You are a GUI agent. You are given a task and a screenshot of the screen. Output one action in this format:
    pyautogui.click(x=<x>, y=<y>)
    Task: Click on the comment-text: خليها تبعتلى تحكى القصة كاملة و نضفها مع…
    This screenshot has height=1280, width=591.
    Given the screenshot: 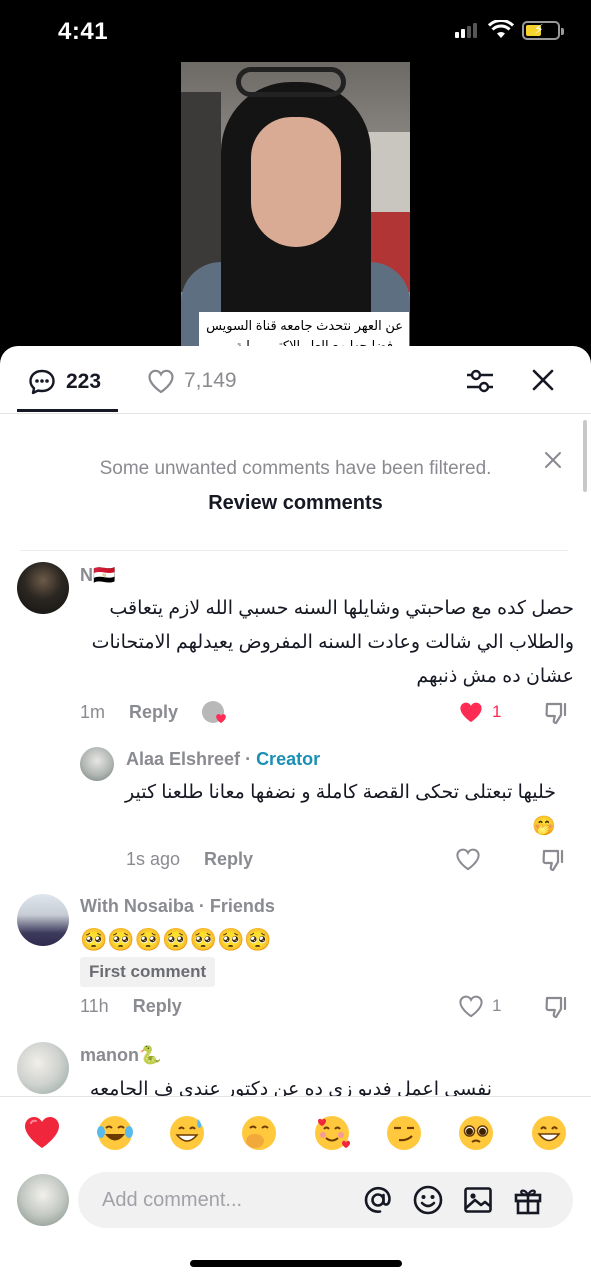 What is the action you would take?
    pyautogui.click(x=340, y=809)
    